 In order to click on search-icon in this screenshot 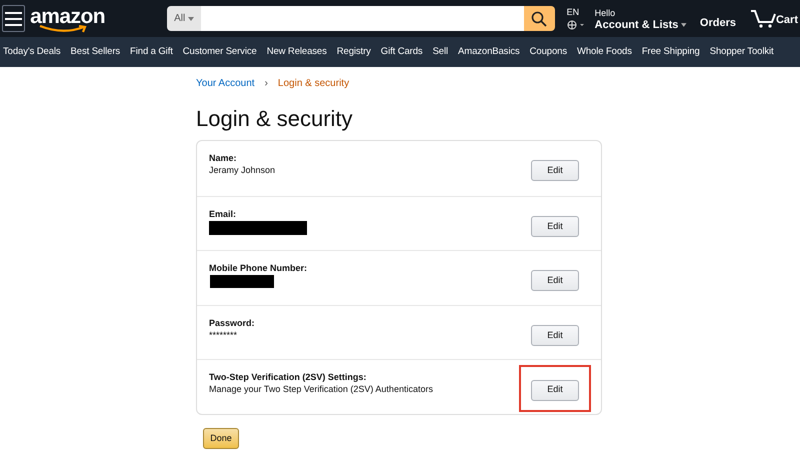, I will do `click(539, 18)`.